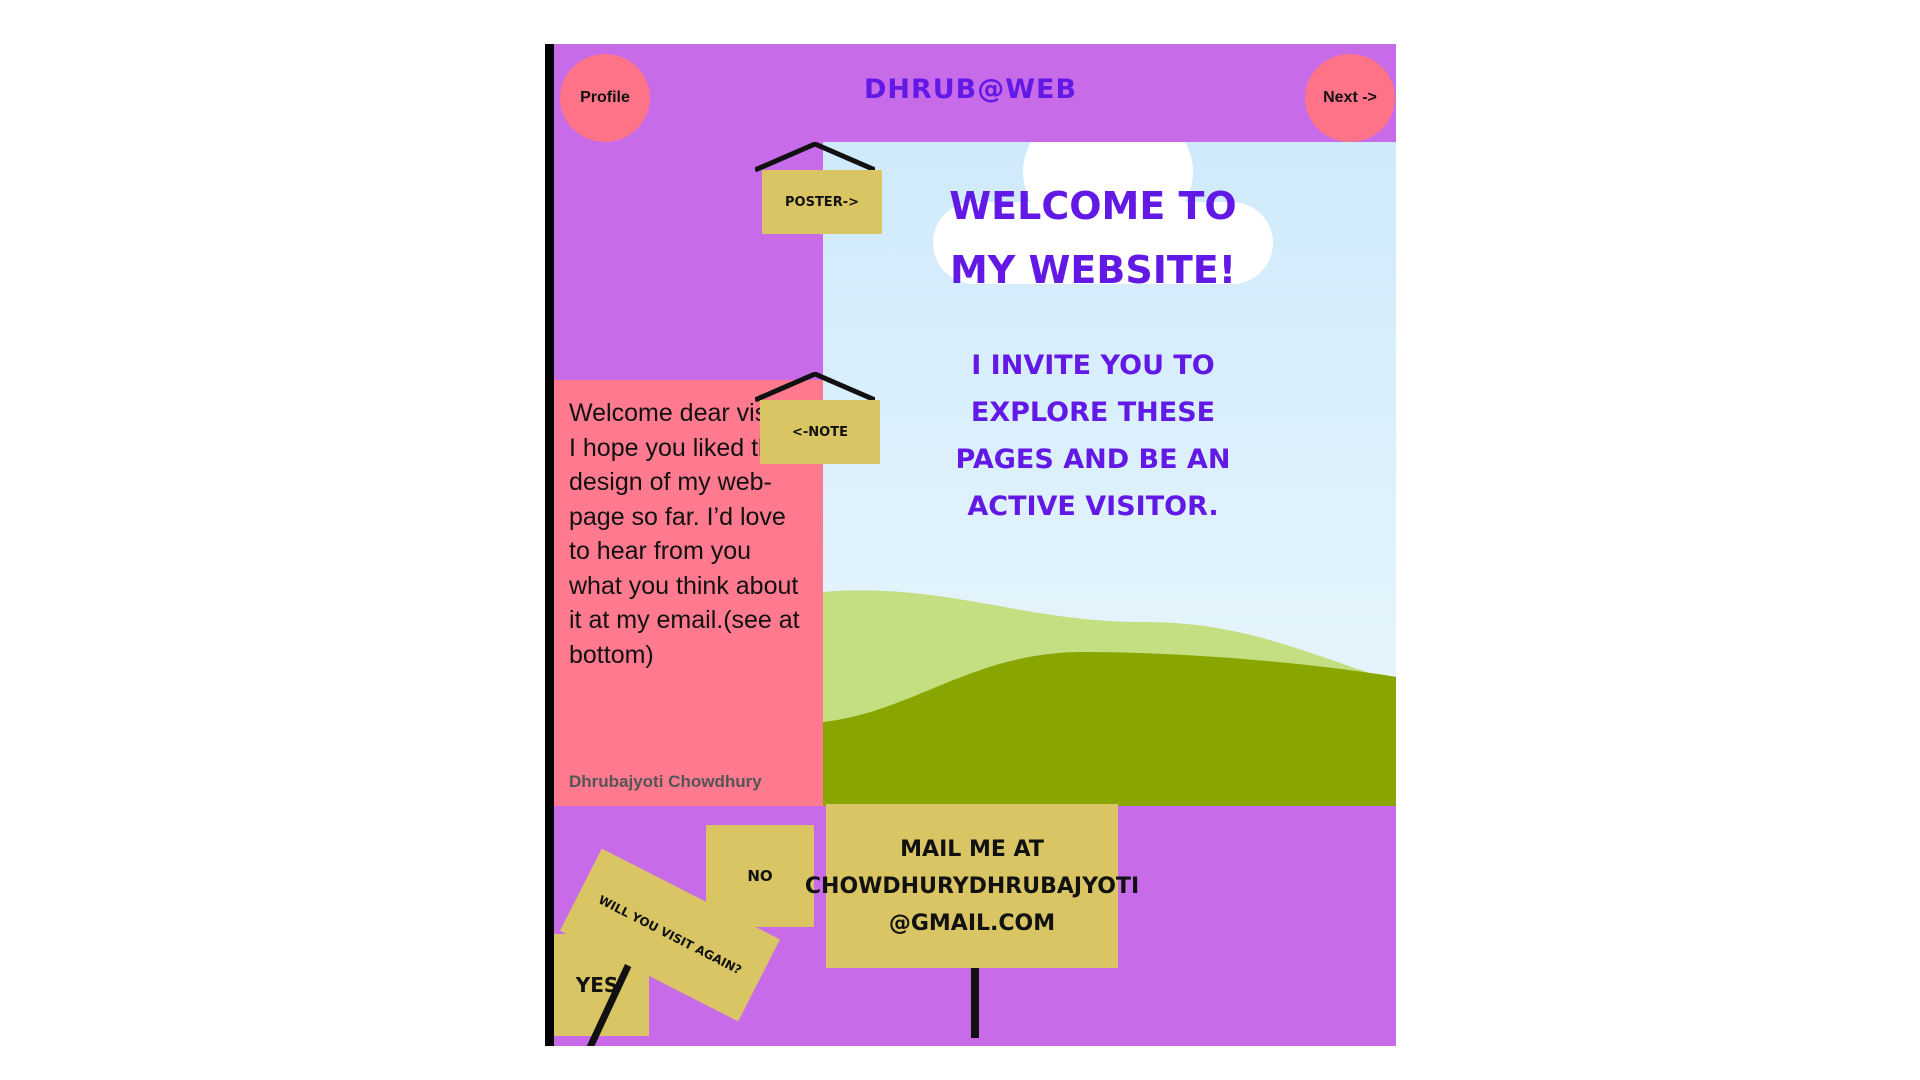  I want to click on poster-sign: POSTER->, so click(822, 202).